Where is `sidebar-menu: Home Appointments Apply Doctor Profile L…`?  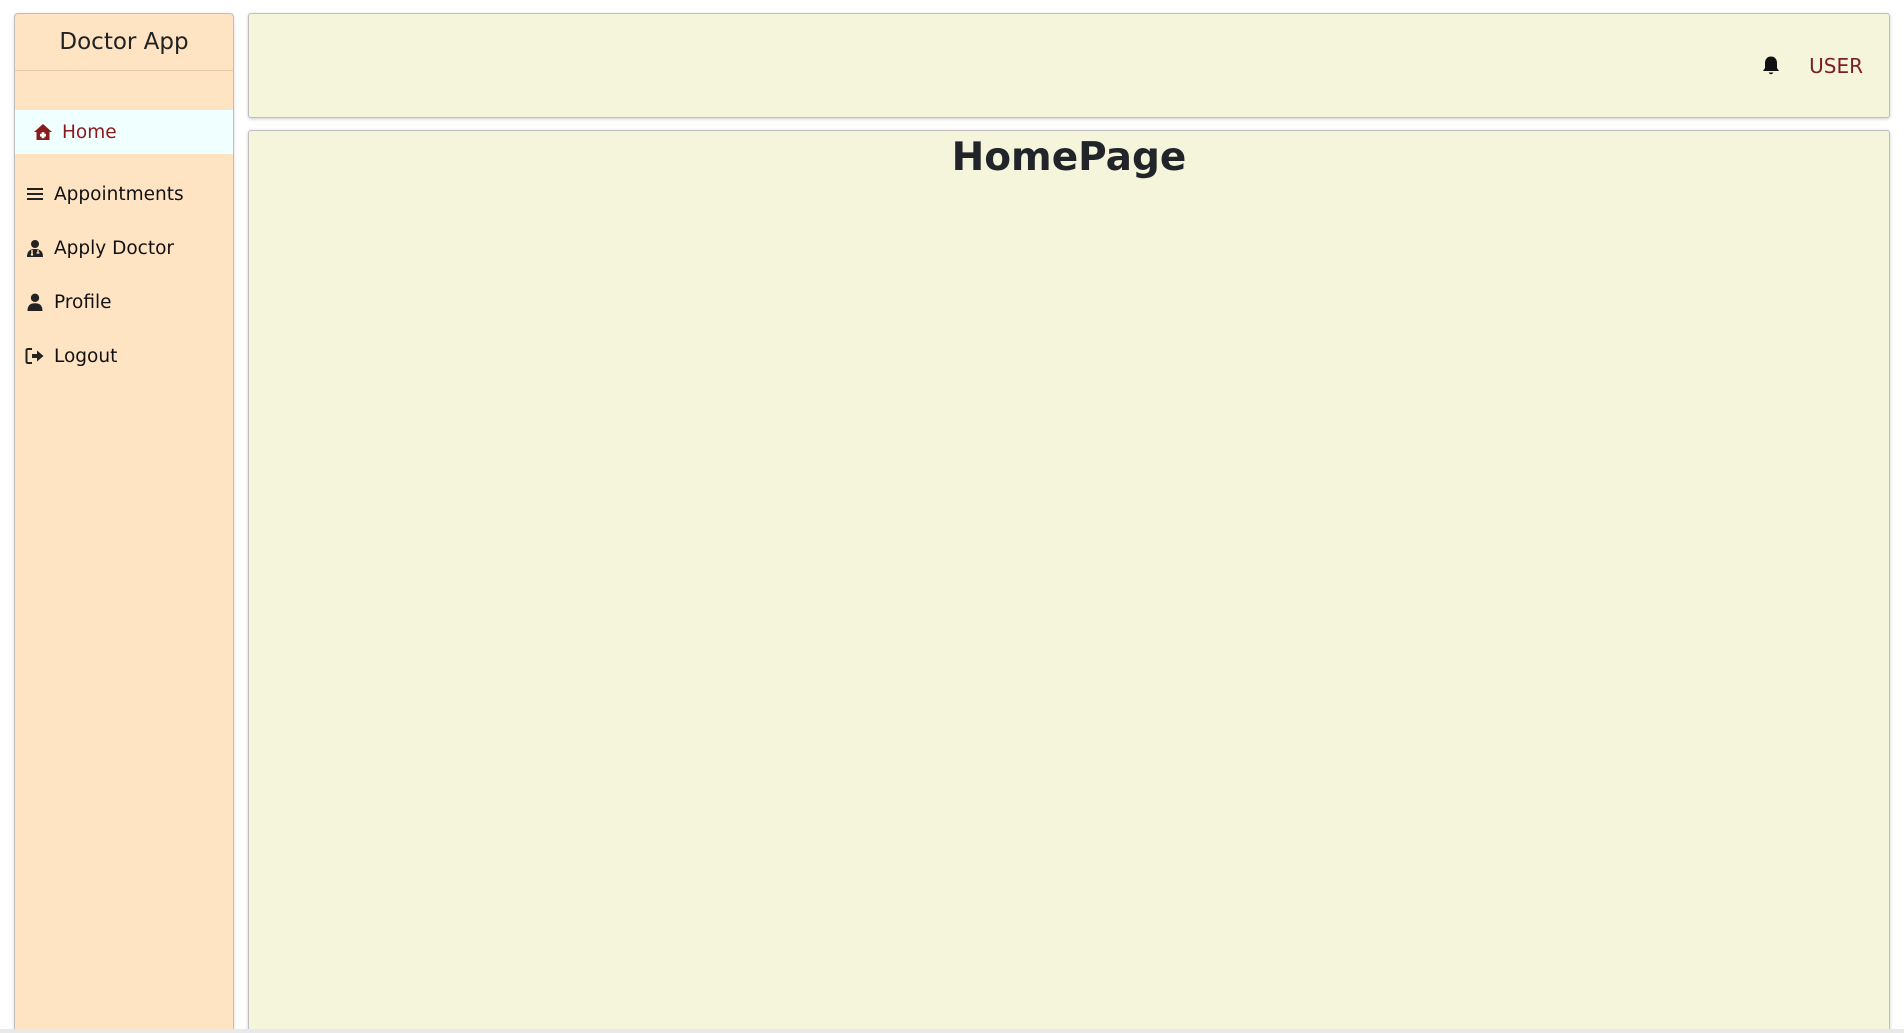 sidebar-menu: Home Appointments Apply Doctor Profile L… is located at coordinates (124, 249).